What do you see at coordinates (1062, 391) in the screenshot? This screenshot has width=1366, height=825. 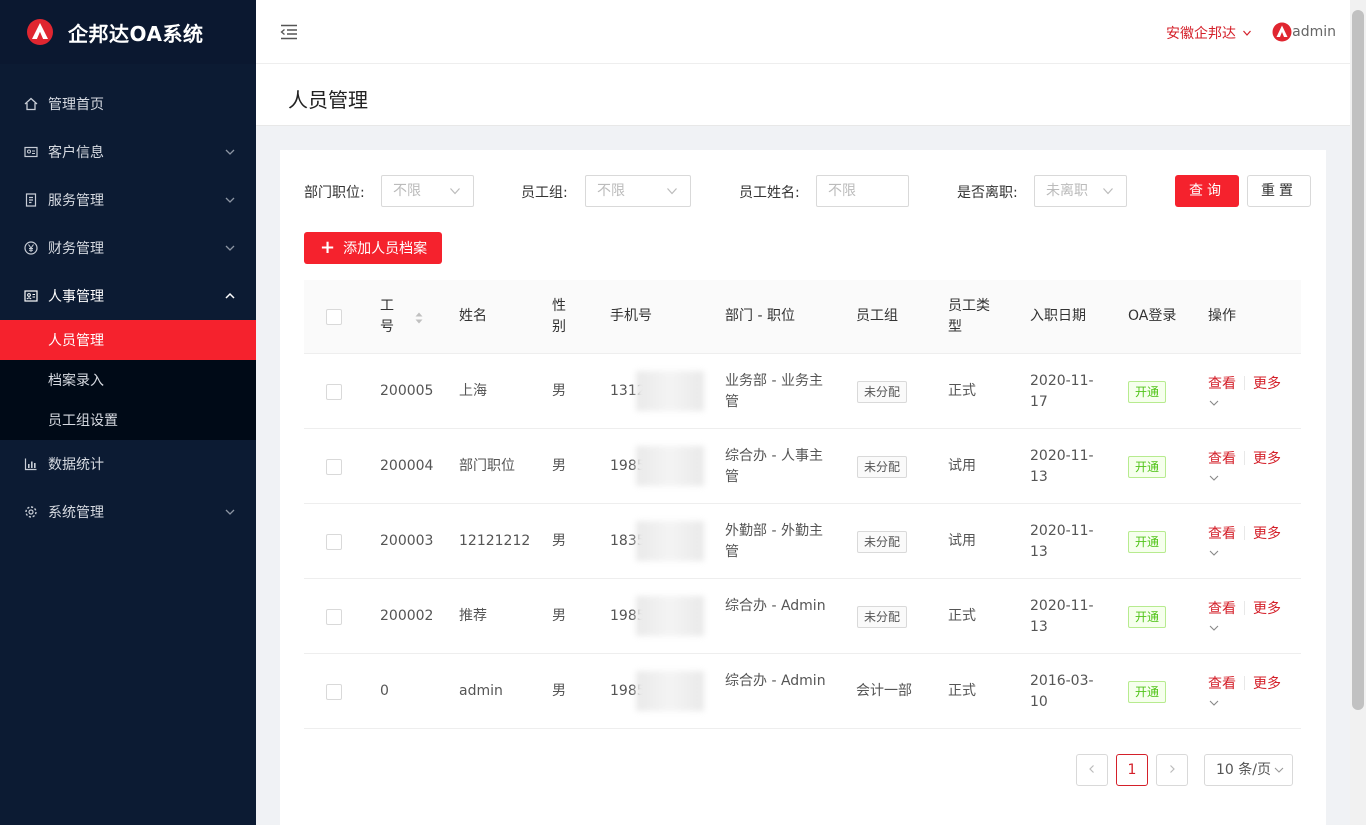 I see `cell-date: 2020-11- 17` at bounding box center [1062, 391].